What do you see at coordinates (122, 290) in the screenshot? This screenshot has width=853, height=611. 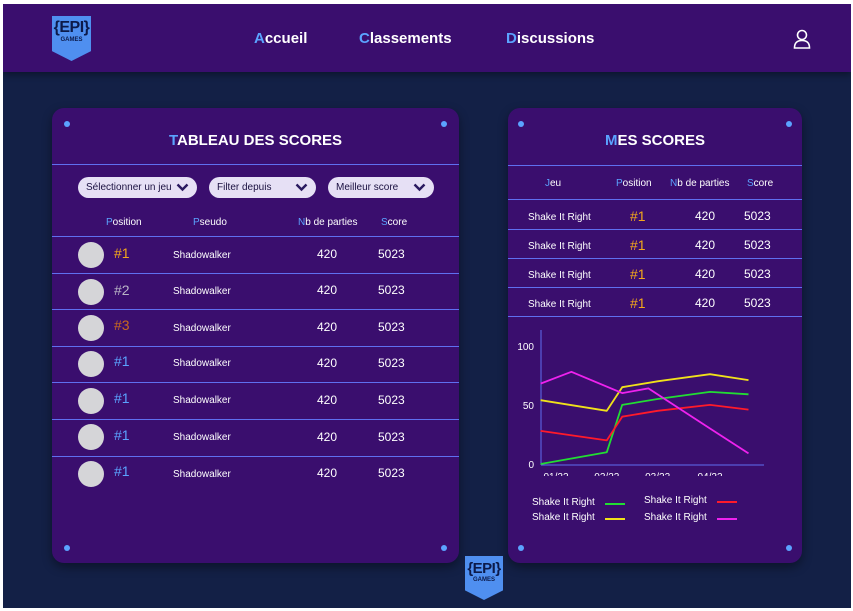 I see `rank-label: #2` at bounding box center [122, 290].